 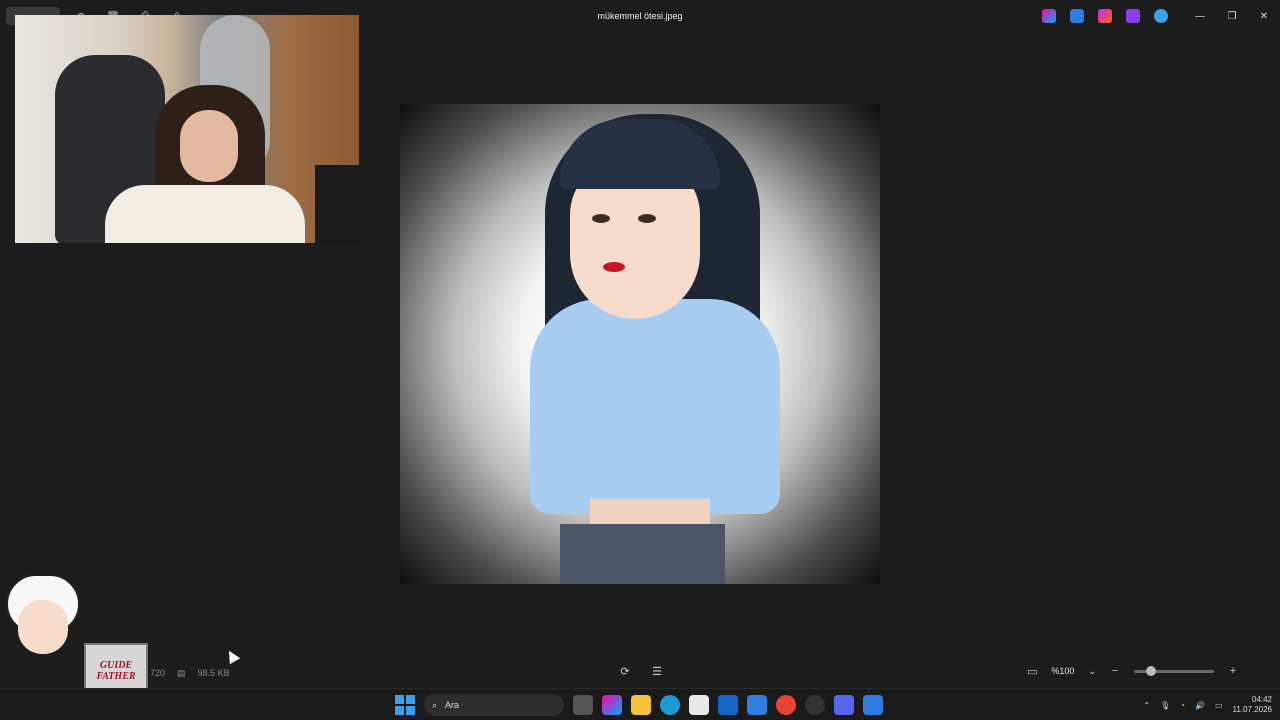 What do you see at coordinates (1077, 16) in the screenshot?
I see `designer-icon` at bounding box center [1077, 16].